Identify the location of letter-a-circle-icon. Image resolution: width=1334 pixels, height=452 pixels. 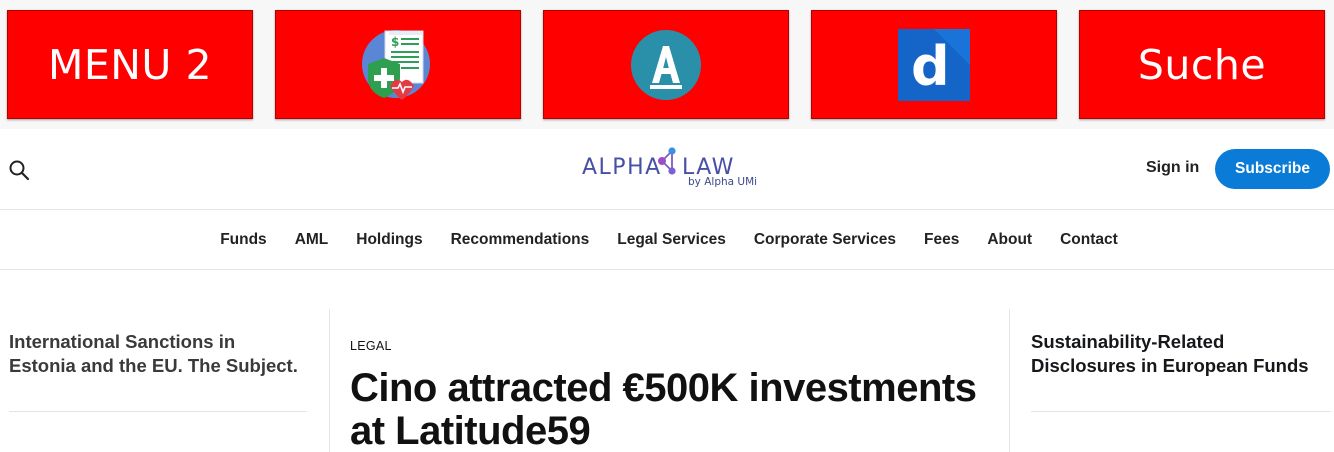
(666, 64).